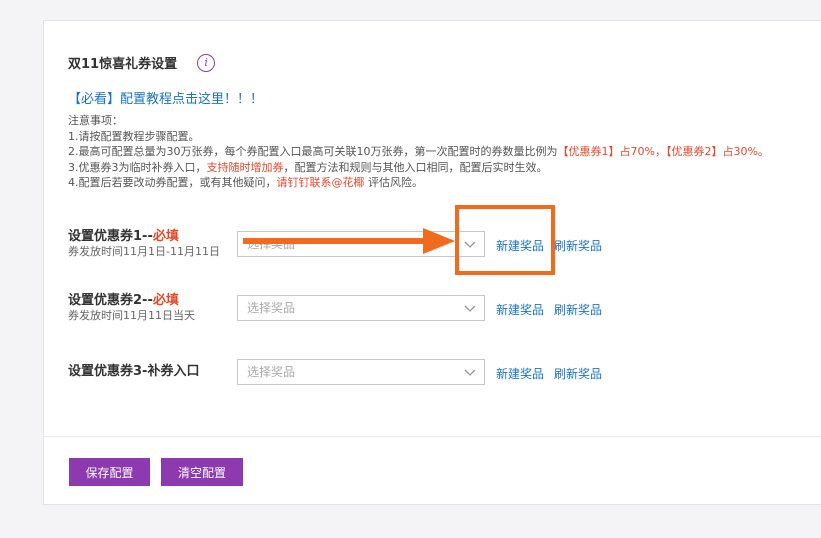  Describe the element at coordinates (165, 97) in the screenshot. I see `tutorial-link: 【必看】配置教程点击这里！！！` at that location.